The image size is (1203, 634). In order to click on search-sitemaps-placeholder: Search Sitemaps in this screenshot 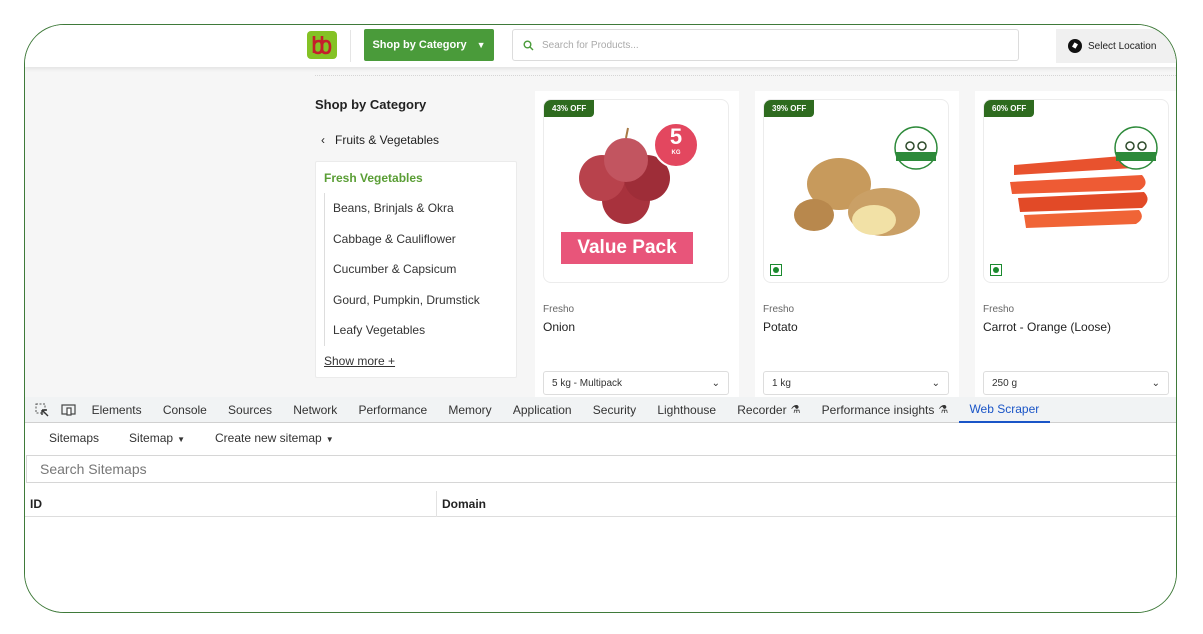, I will do `click(93, 469)`.